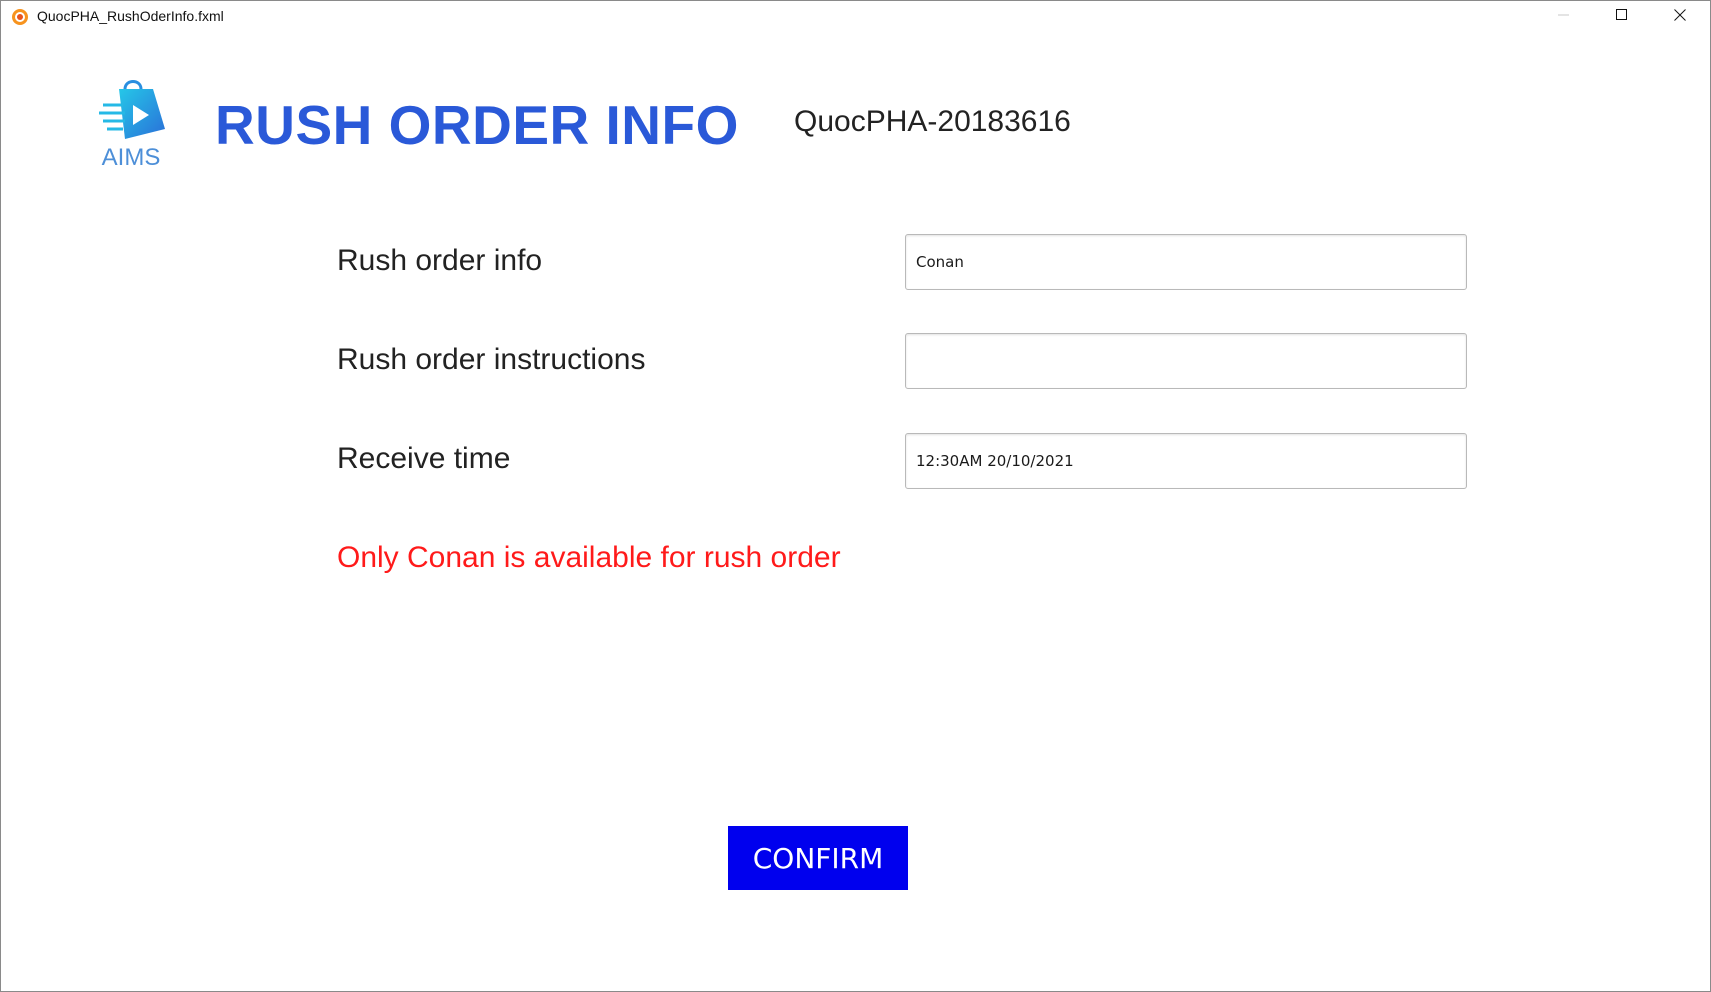 This screenshot has width=1711, height=992. What do you see at coordinates (477, 125) in the screenshot?
I see `page-title: RUSH ORDER INFO` at bounding box center [477, 125].